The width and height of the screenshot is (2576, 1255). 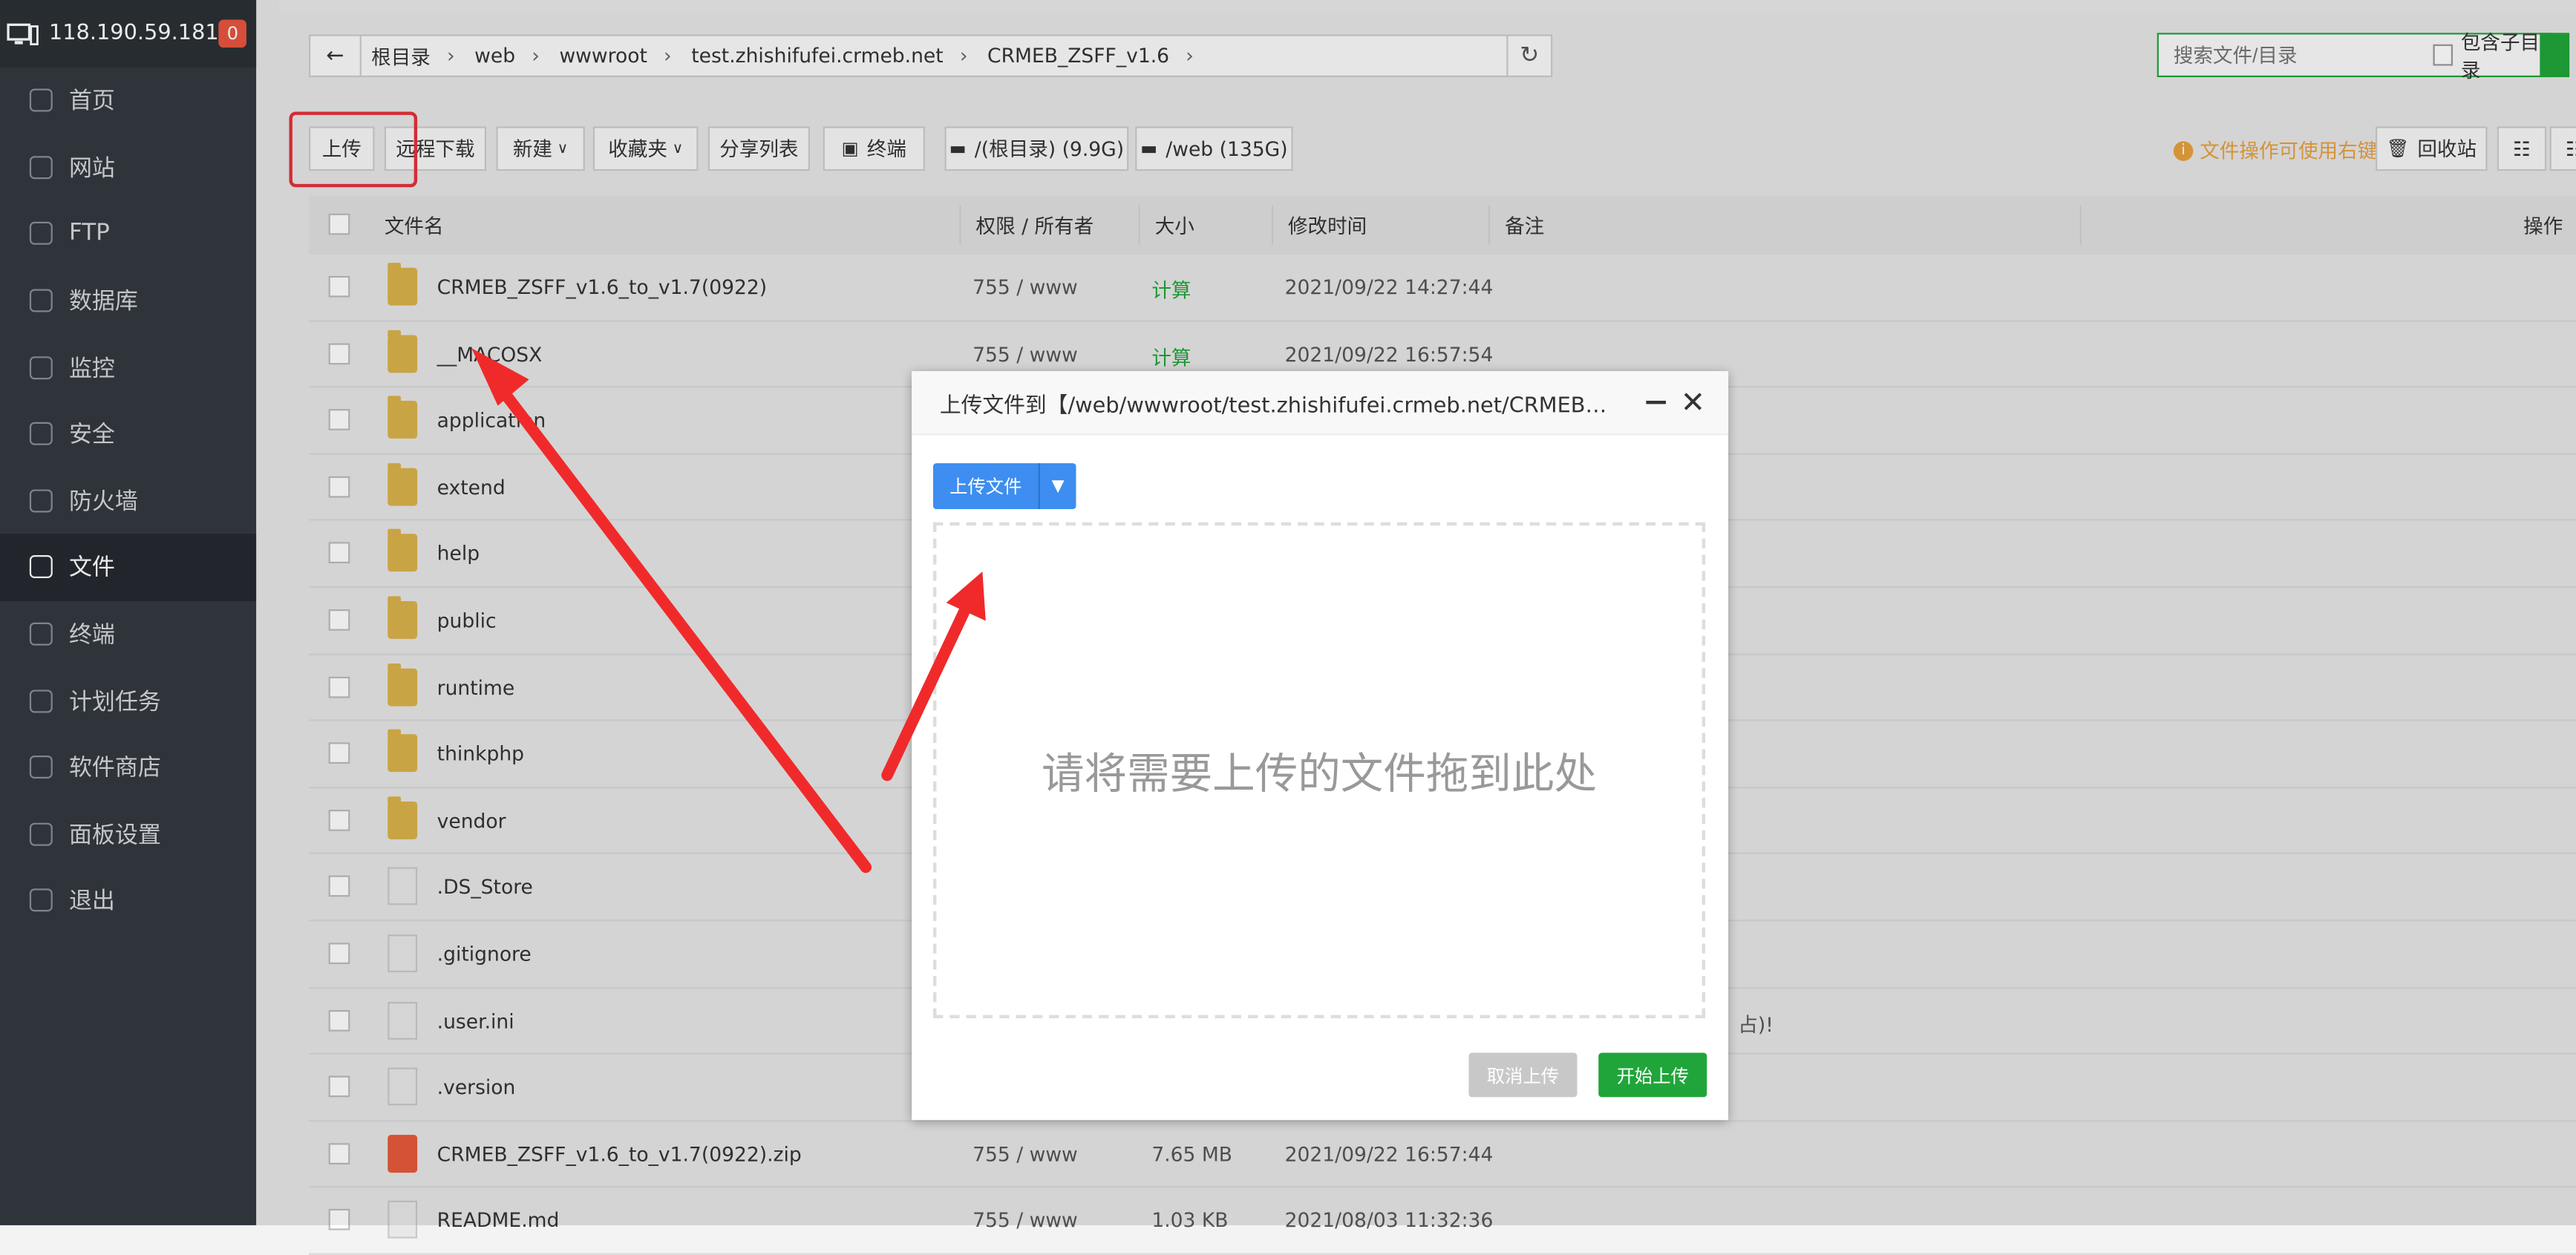 What do you see at coordinates (985, 487) in the screenshot?
I see `upload-file-button: 上传文件` at bounding box center [985, 487].